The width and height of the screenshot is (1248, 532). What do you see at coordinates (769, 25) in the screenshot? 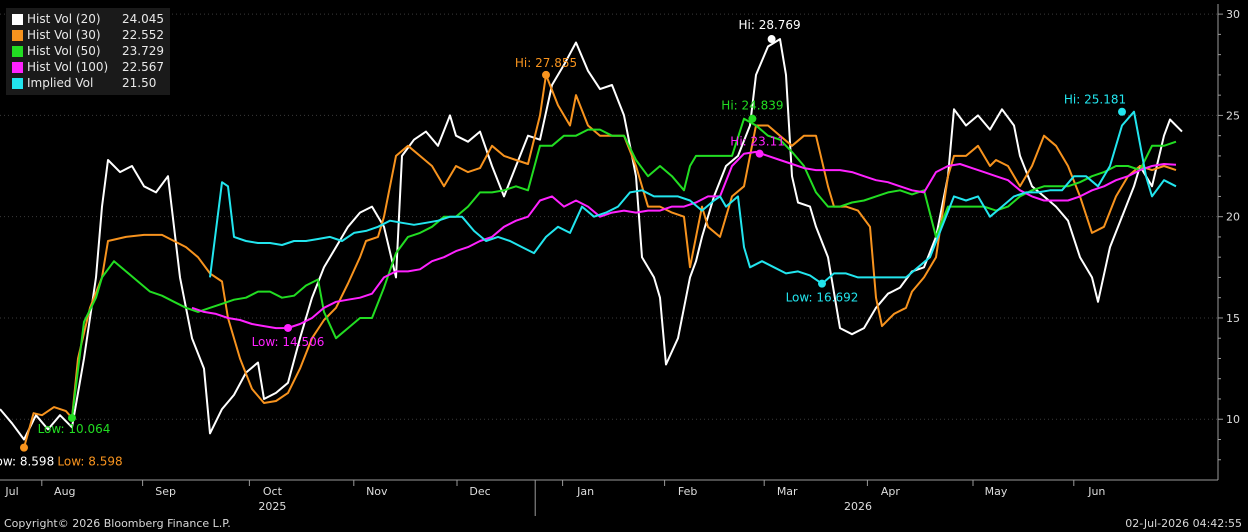
I see `annotation-label: Hi: 28.769` at bounding box center [769, 25].